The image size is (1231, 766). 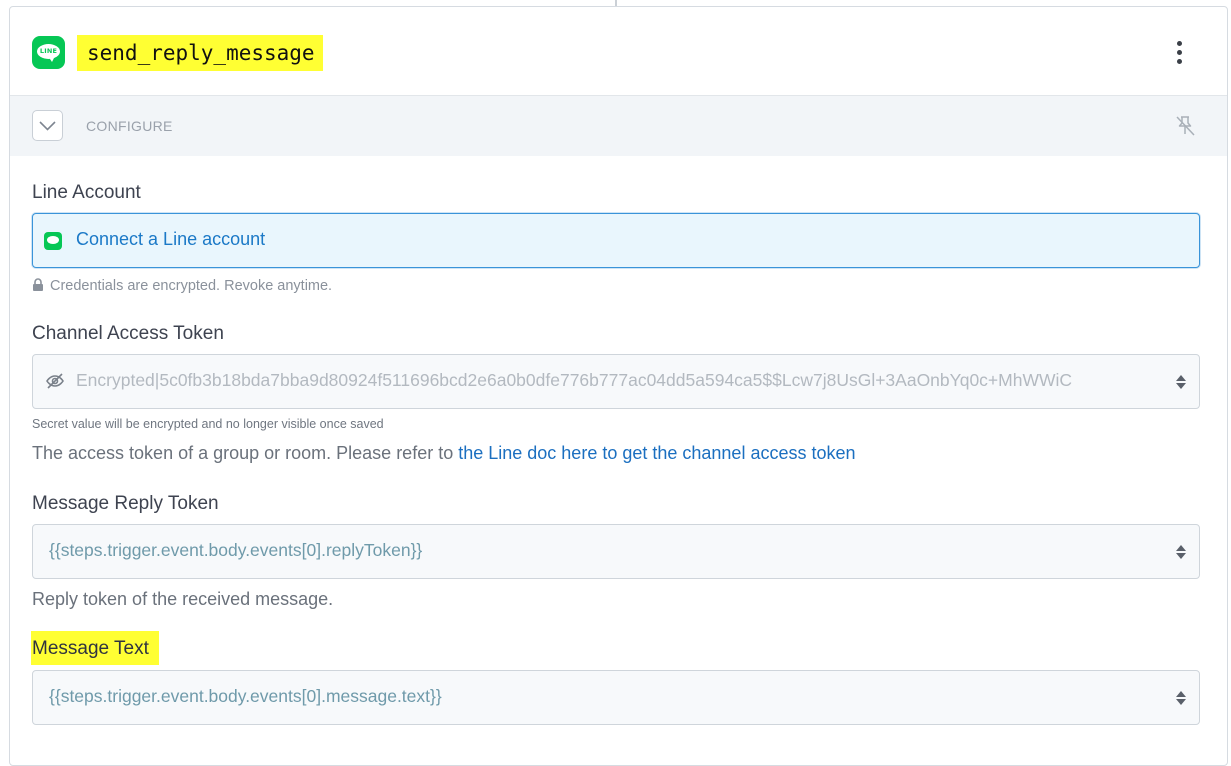 I want to click on connect-line-account-button: Connect a Line account, so click(x=616, y=240).